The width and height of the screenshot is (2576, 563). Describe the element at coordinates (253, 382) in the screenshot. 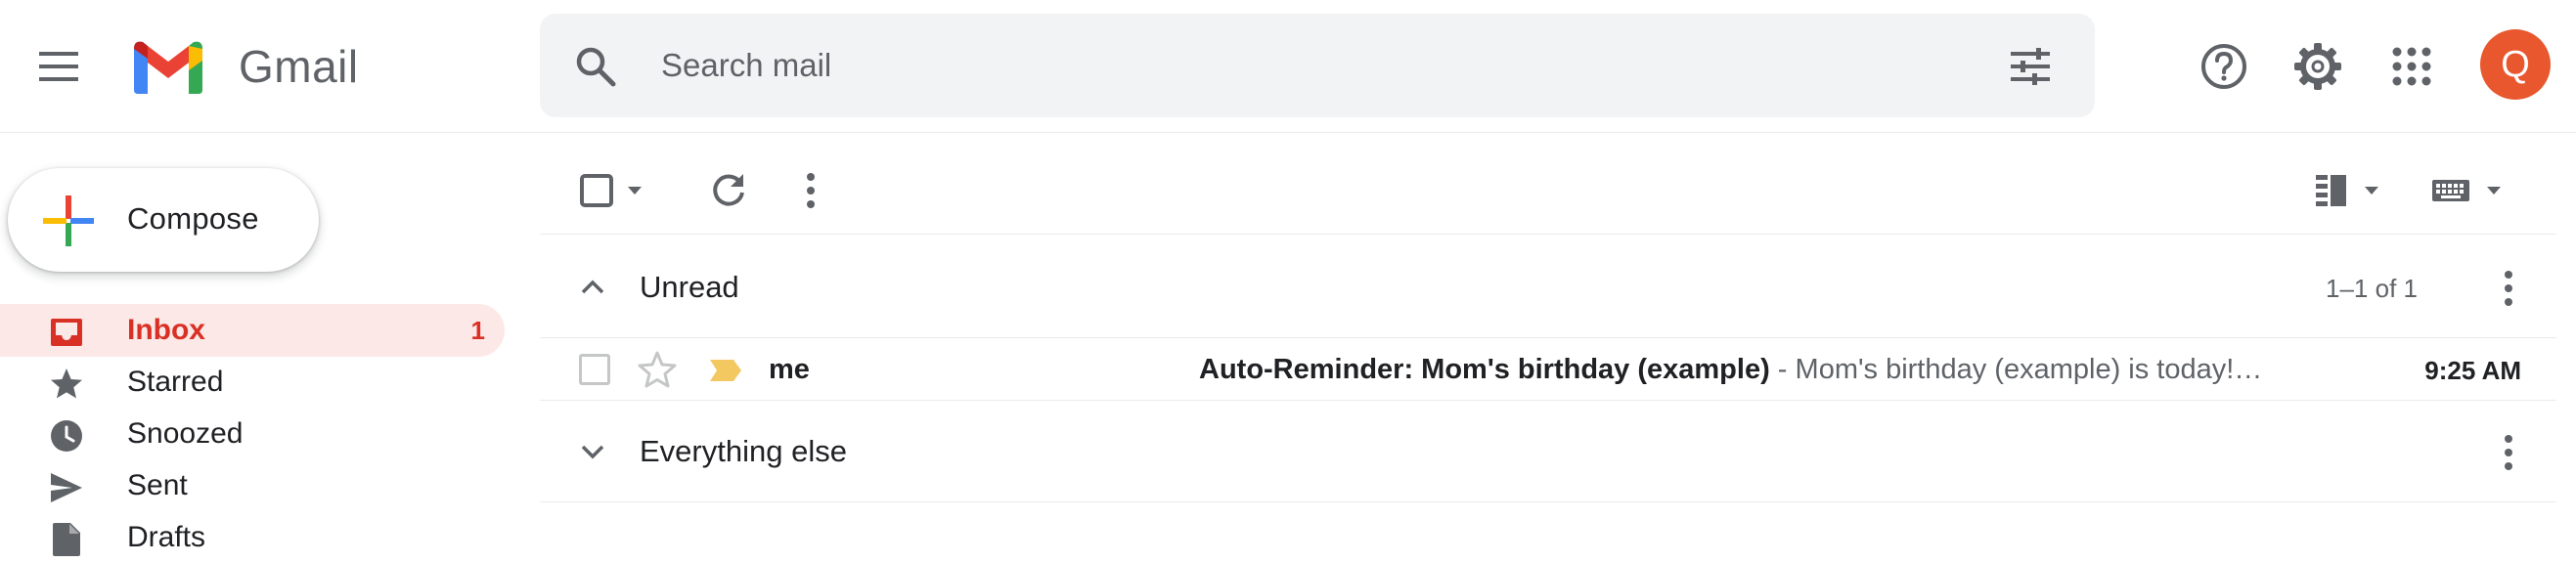

I see `sidebar-item-starred: Starred` at that location.